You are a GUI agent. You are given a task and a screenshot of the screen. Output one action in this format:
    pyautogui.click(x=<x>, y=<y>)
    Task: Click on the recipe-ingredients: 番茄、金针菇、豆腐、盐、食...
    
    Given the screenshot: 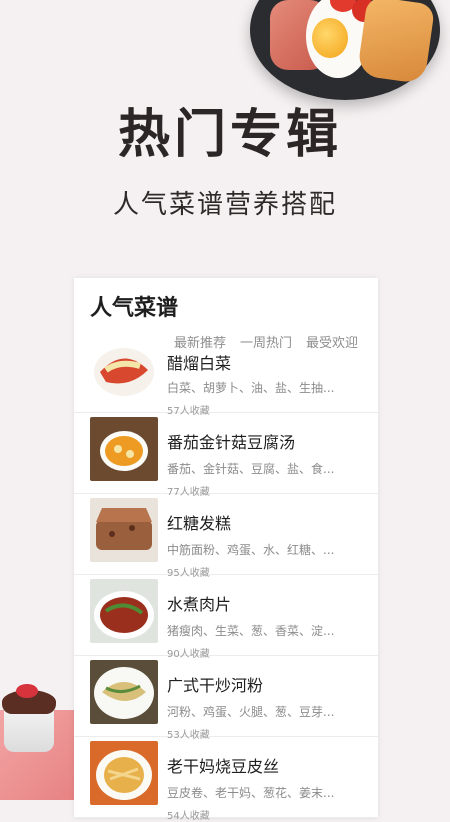 What is the action you would take?
    pyautogui.click(x=251, y=469)
    